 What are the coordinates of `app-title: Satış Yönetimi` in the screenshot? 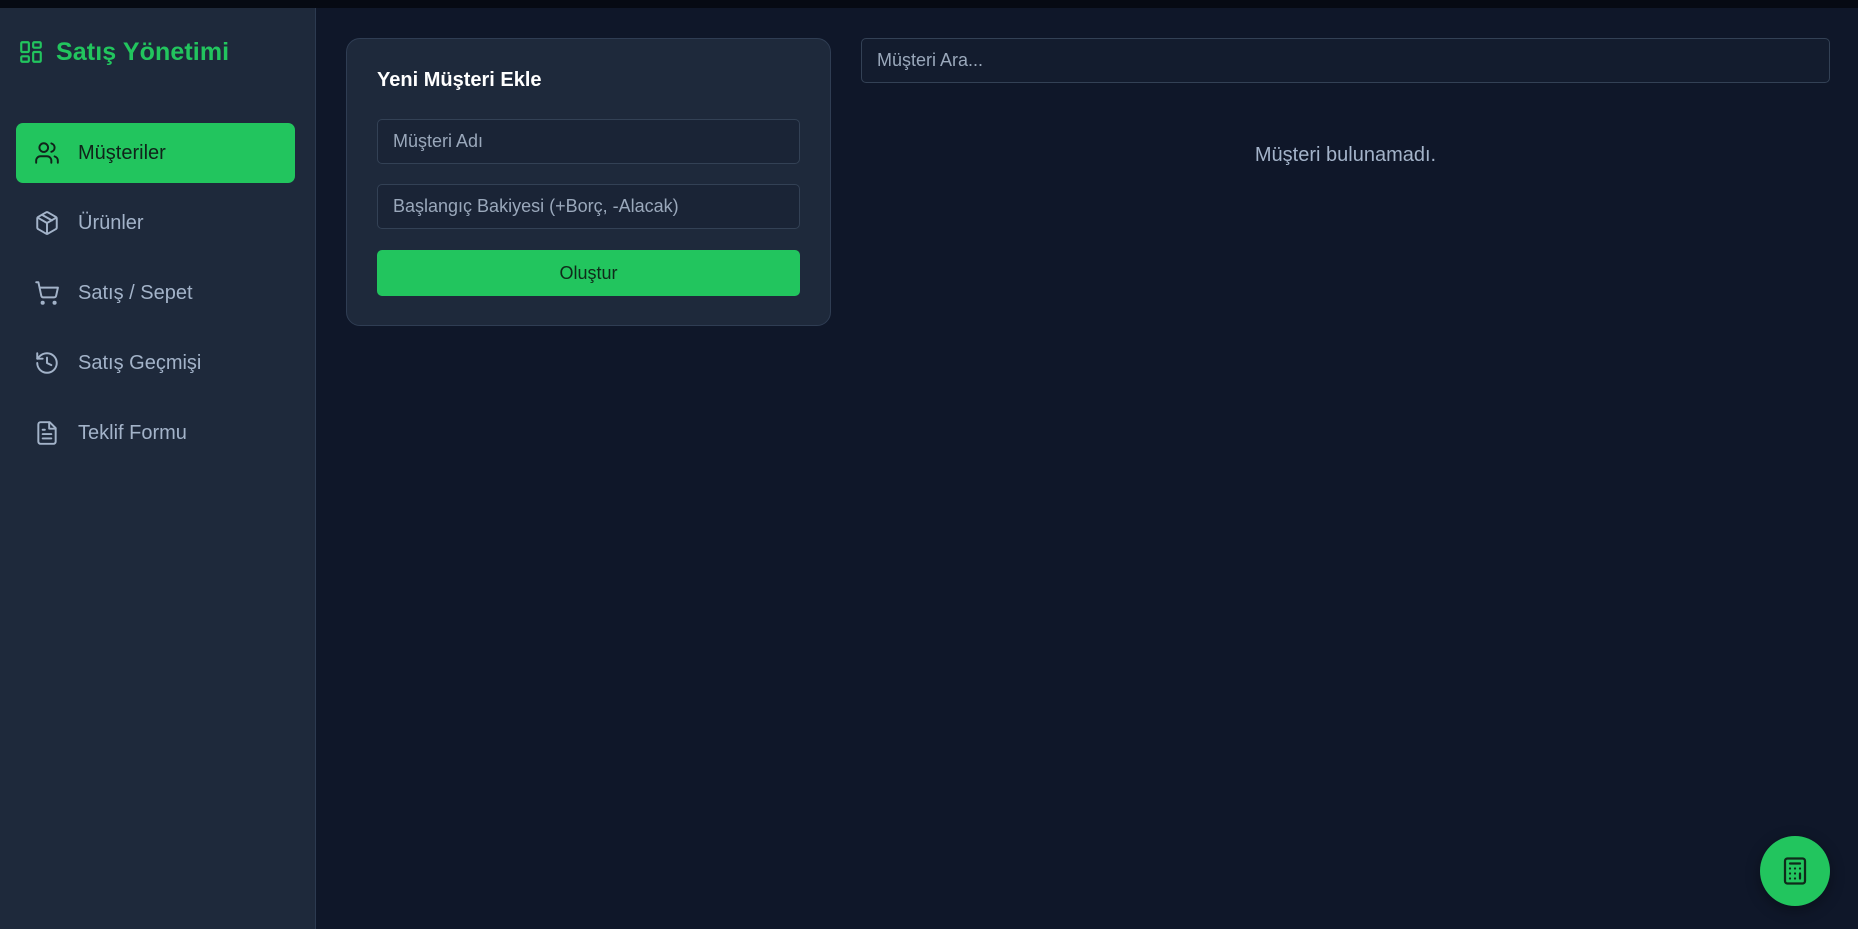 It's located at (143, 51).